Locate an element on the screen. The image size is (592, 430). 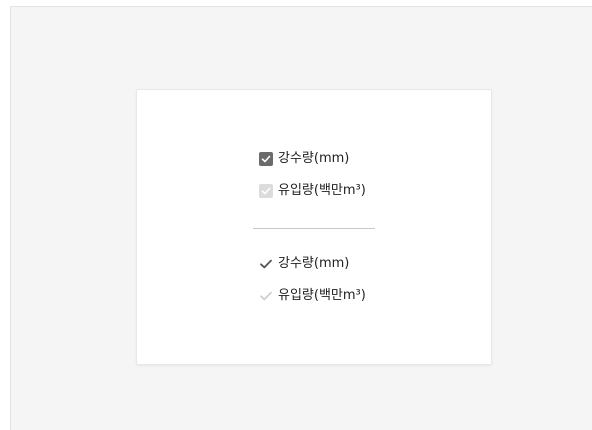
checkbox-rainfall: 강수량(mm) is located at coordinates (304, 159).